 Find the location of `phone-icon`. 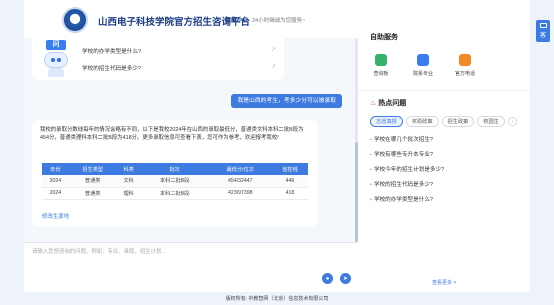

phone-icon is located at coordinates (465, 60).